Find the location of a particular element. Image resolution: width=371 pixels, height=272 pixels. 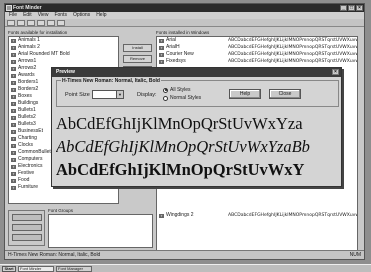

menu-bar: File Edit View Fonts Options Help is located at coordinates (184, 15).